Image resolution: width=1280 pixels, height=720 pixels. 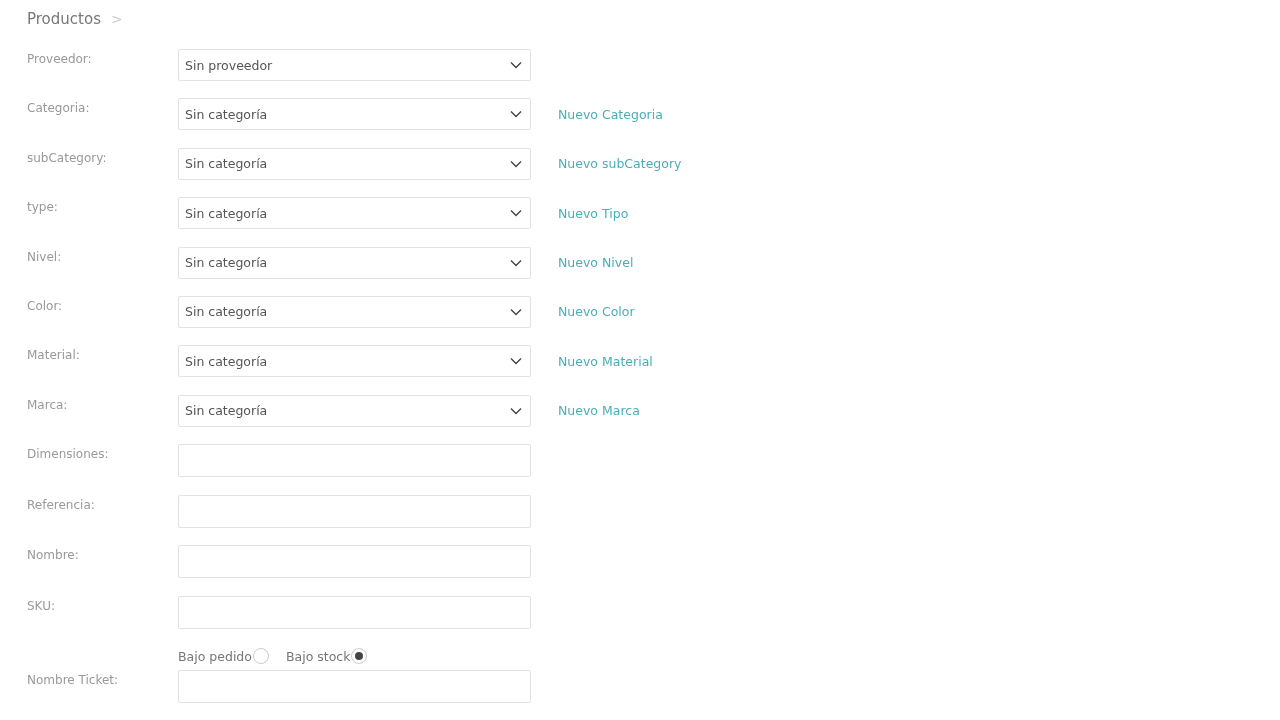 I want to click on new-item-link: Nuevo Color, so click(x=919, y=311).